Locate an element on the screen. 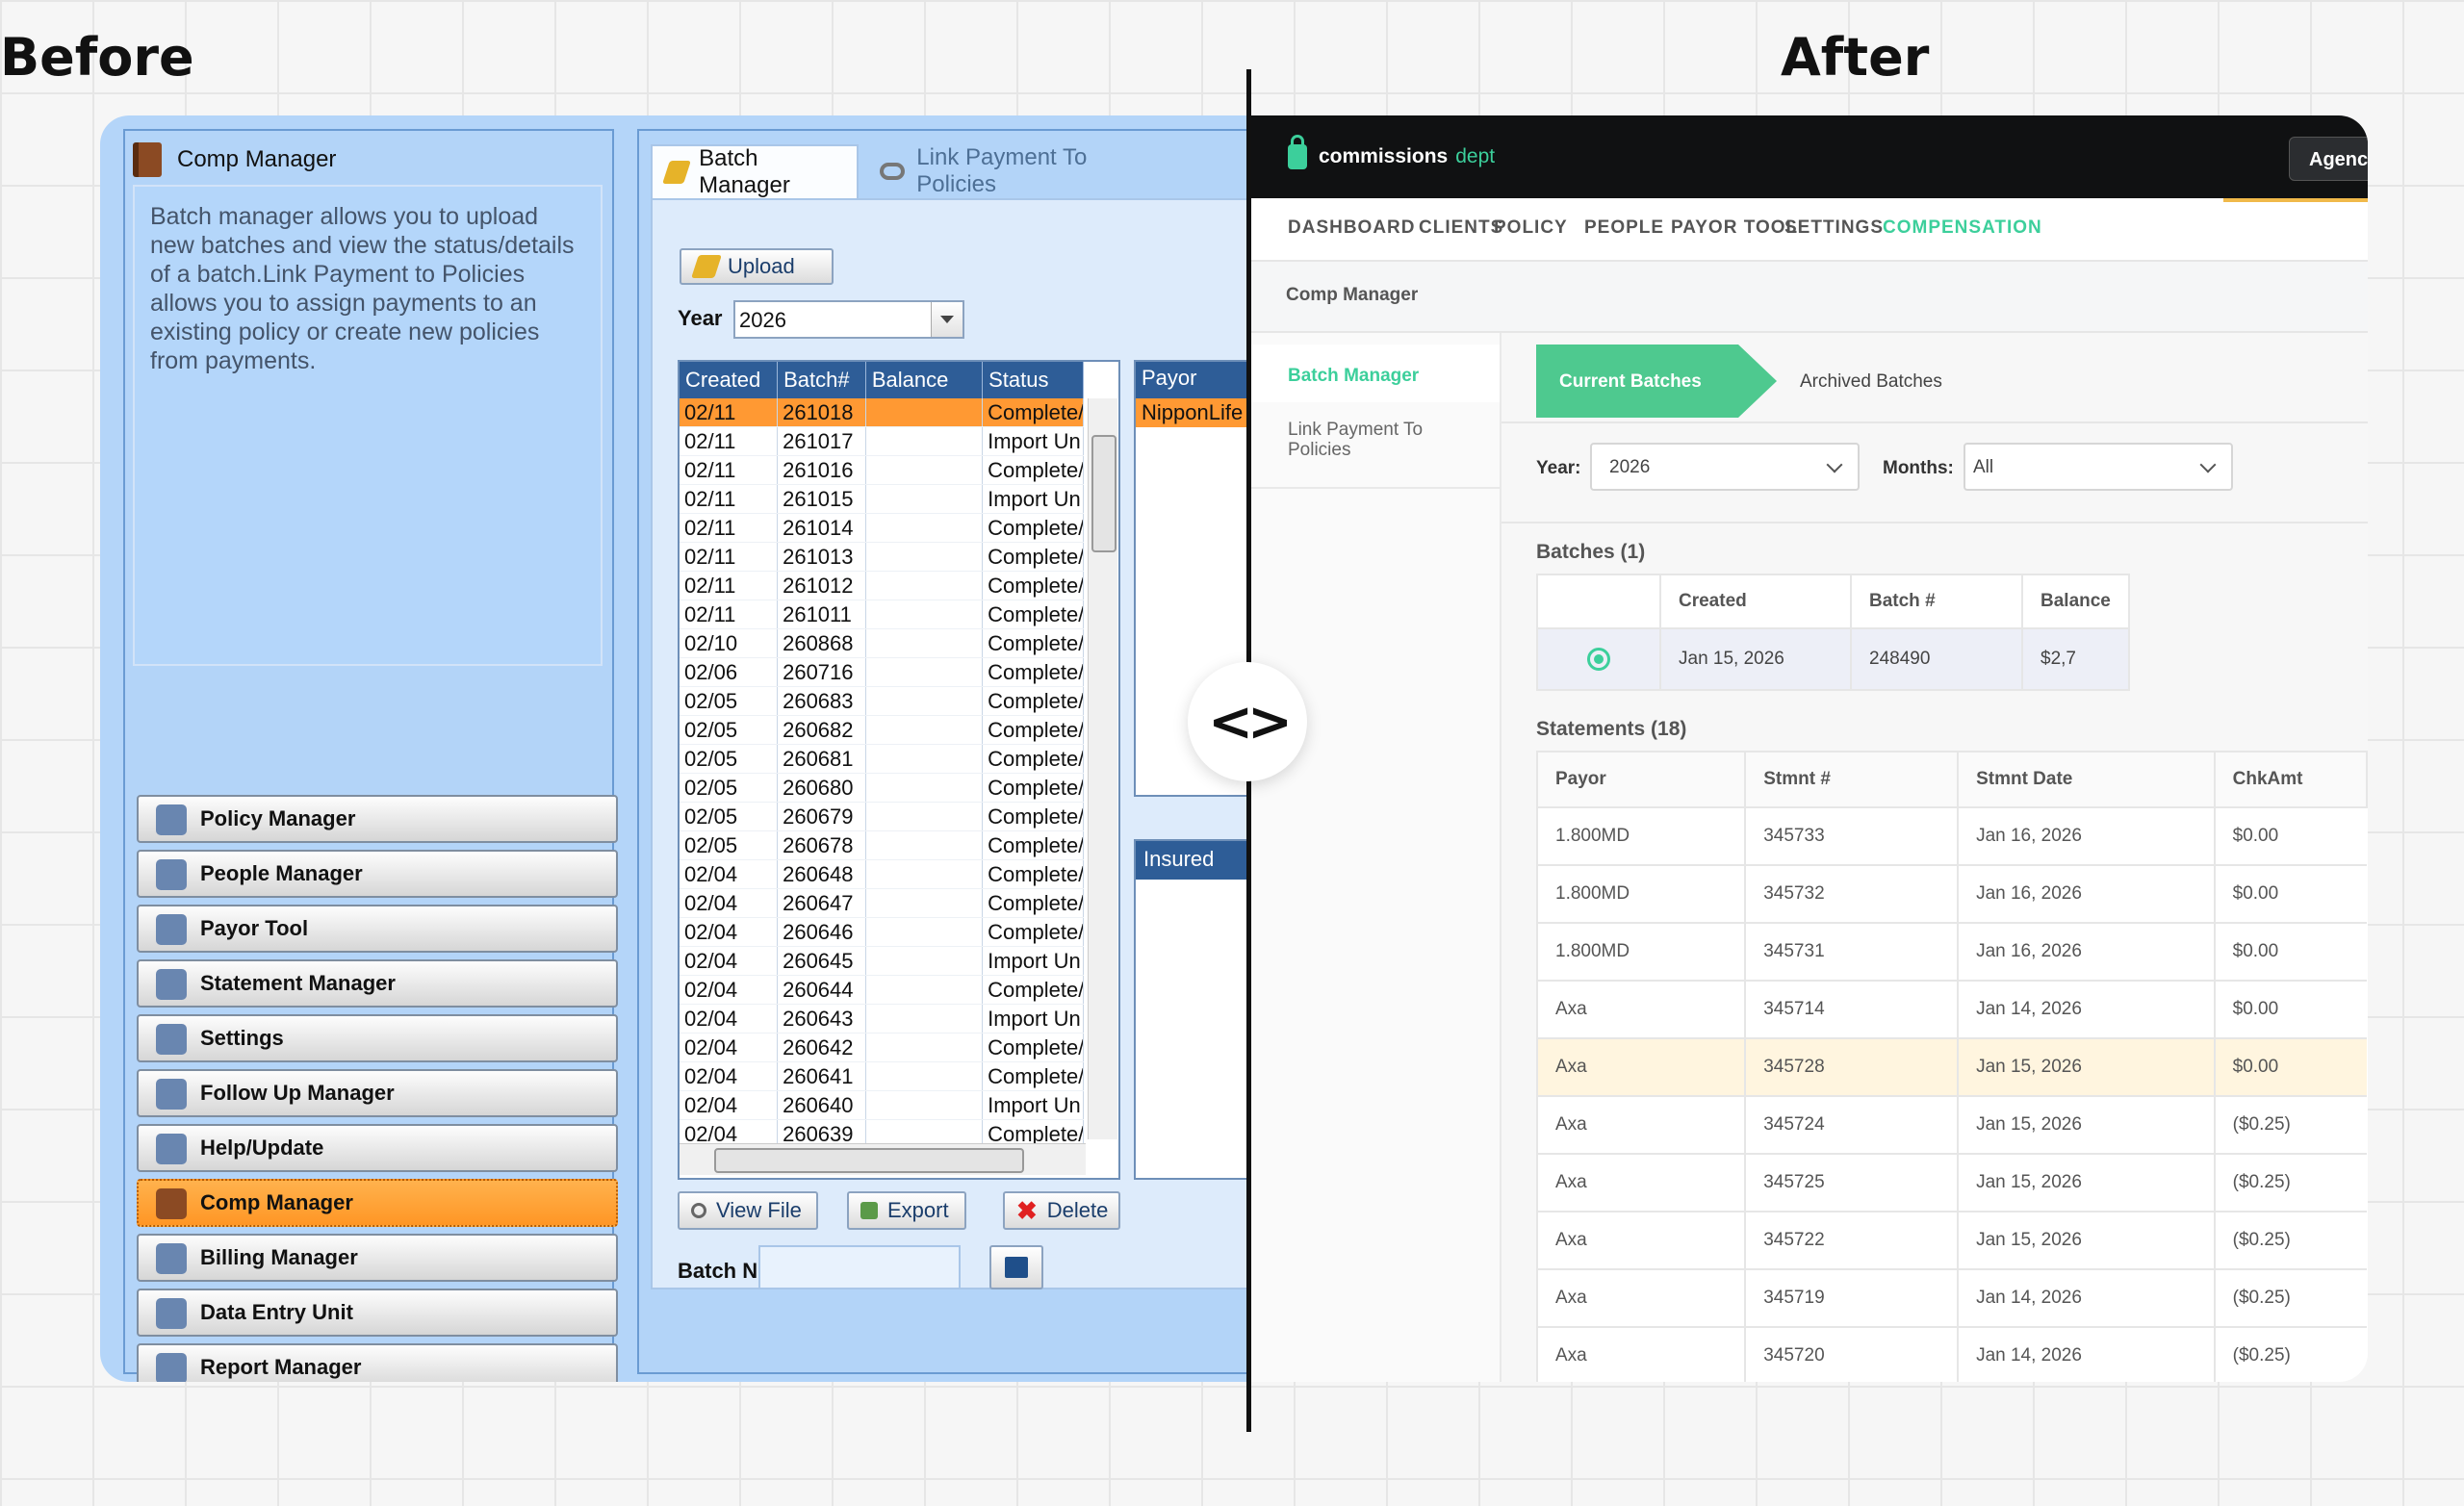 This screenshot has width=2464, height=1506. column-header: Status is located at coordinates (1033, 380).